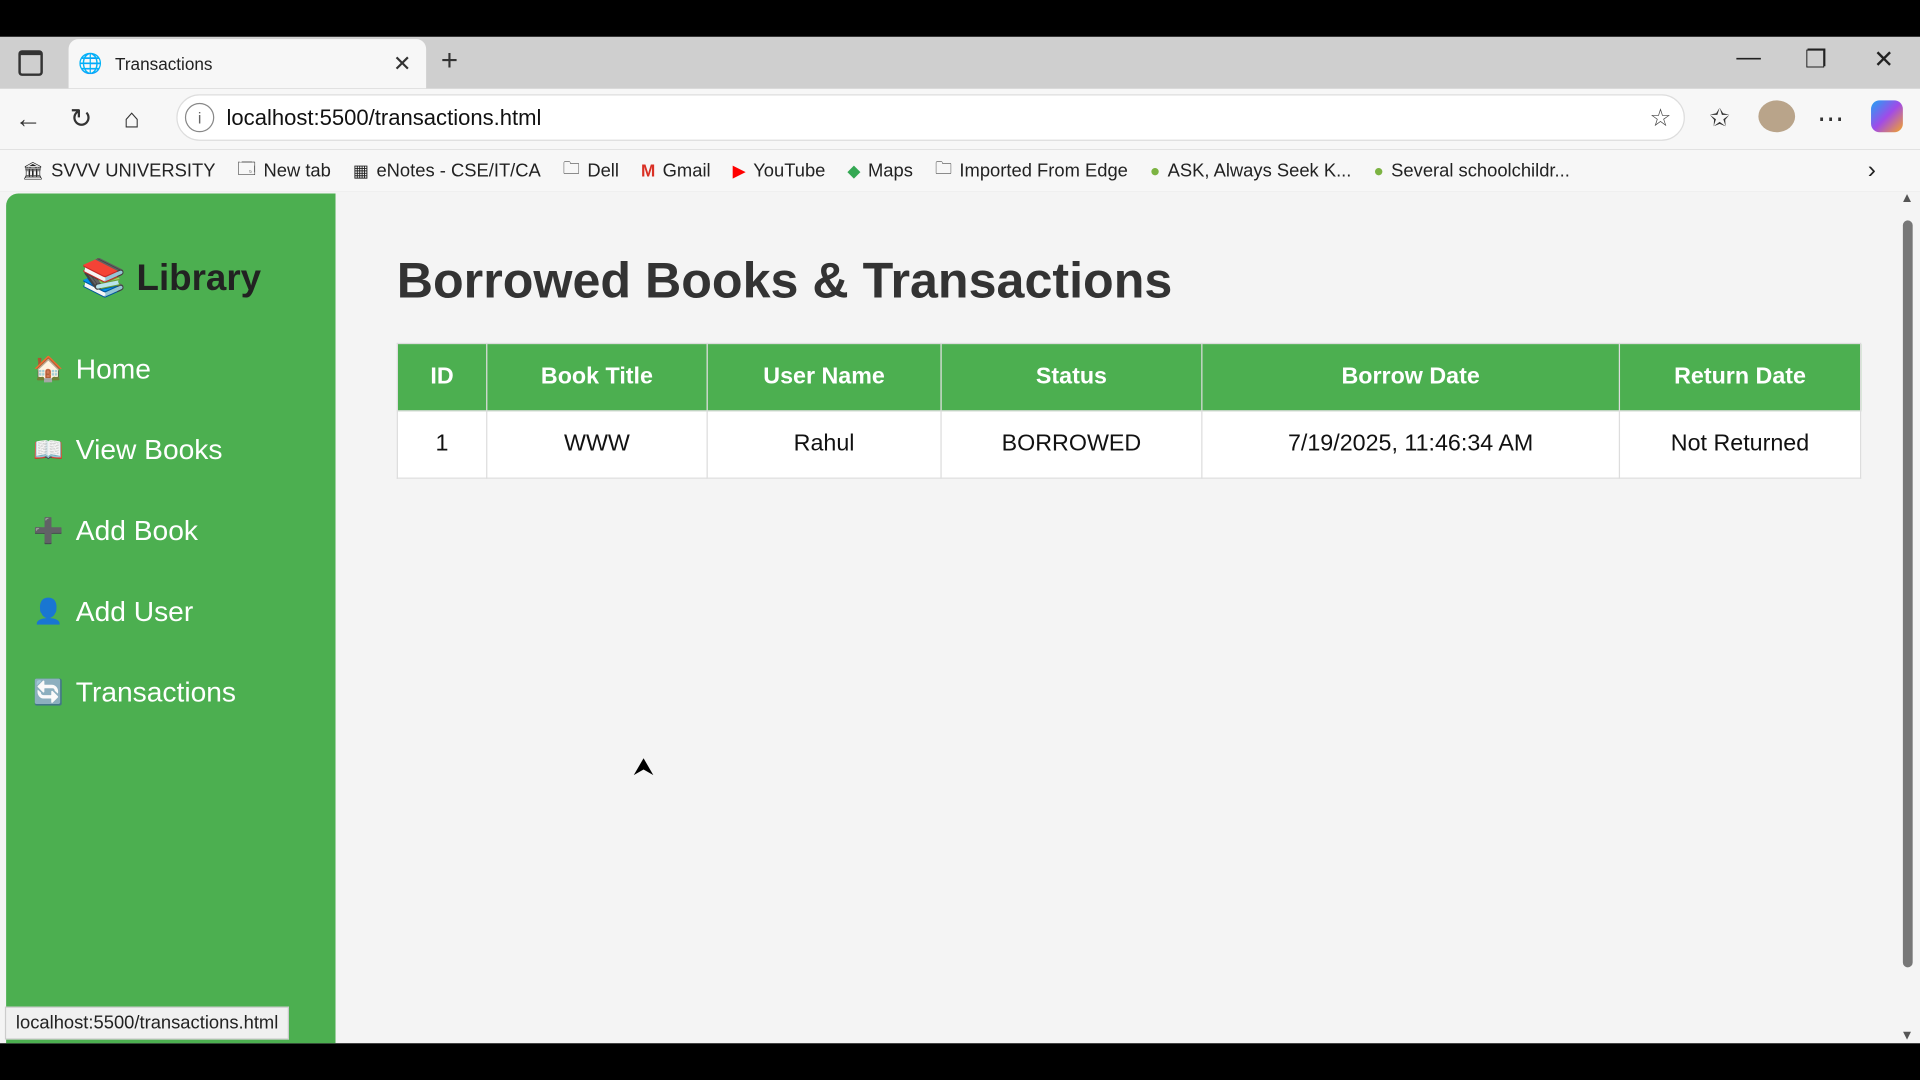 Image resolution: width=1920 pixels, height=1080 pixels. Describe the element at coordinates (1887, 116) in the screenshot. I see `copilot-icon` at that location.